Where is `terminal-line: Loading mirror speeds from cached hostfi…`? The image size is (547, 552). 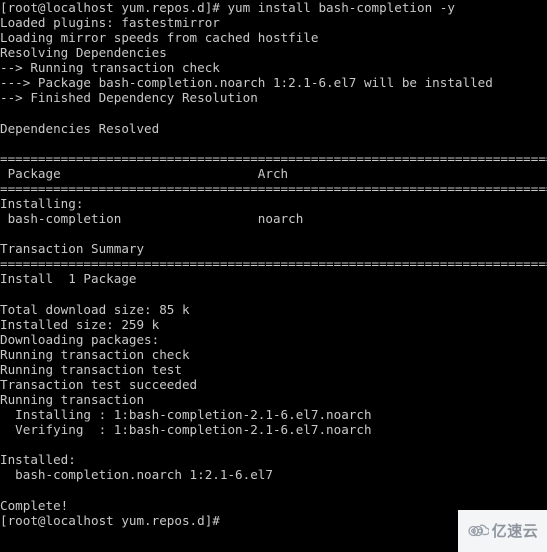 terminal-line: Loading mirror speeds from cached hostfi… is located at coordinates (159, 38).